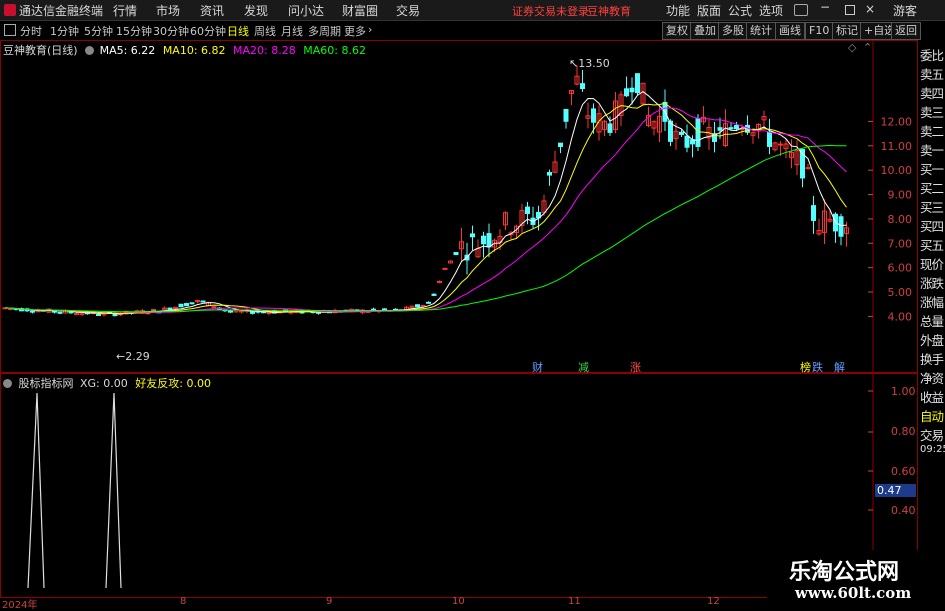 The image size is (945, 611). What do you see at coordinates (932, 226) in the screenshot?
I see `sidebar-item: 买四` at bounding box center [932, 226].